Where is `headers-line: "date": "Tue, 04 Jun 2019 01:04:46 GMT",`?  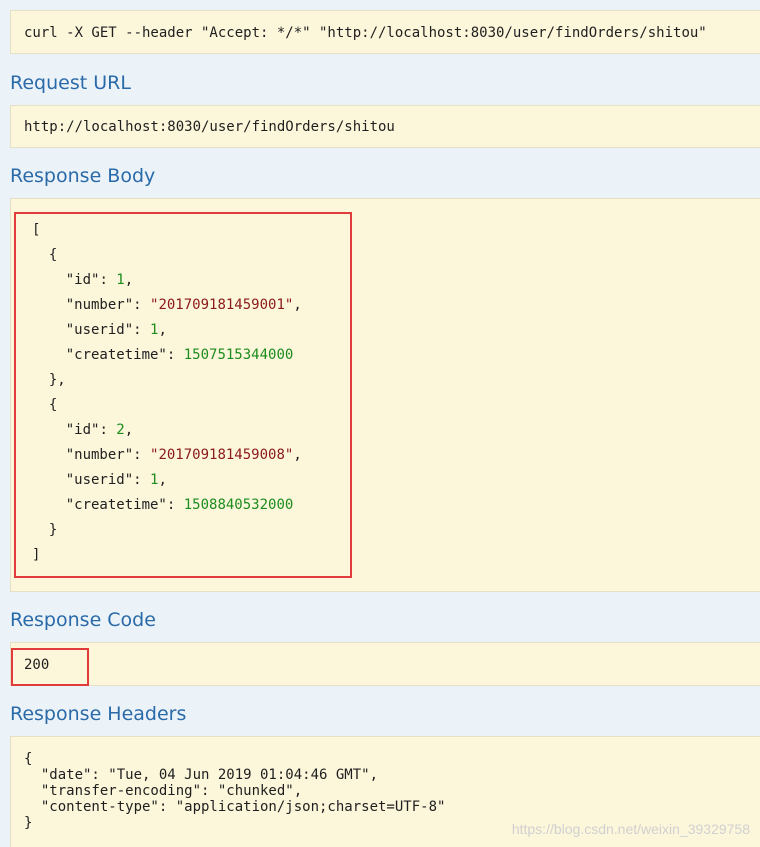 headers-line: "date": "Tue, 04 Jun 2019 01:04:46 GMT", is located at coordinates (201, 775).